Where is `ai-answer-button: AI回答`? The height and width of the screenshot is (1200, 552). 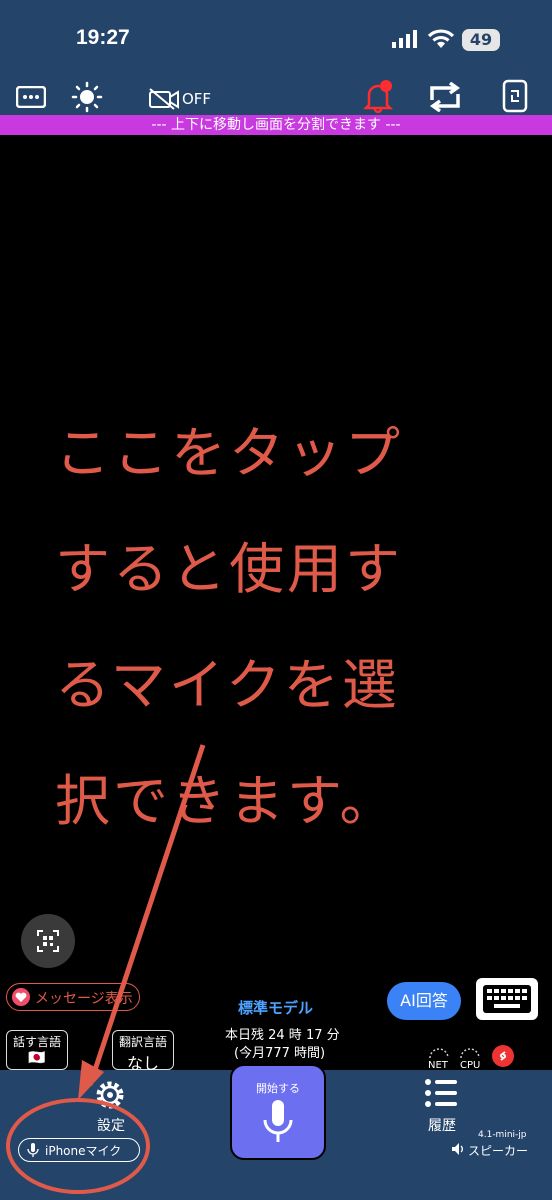
ai-answer-button: AI回答 is located at coordinates (424, 1001).